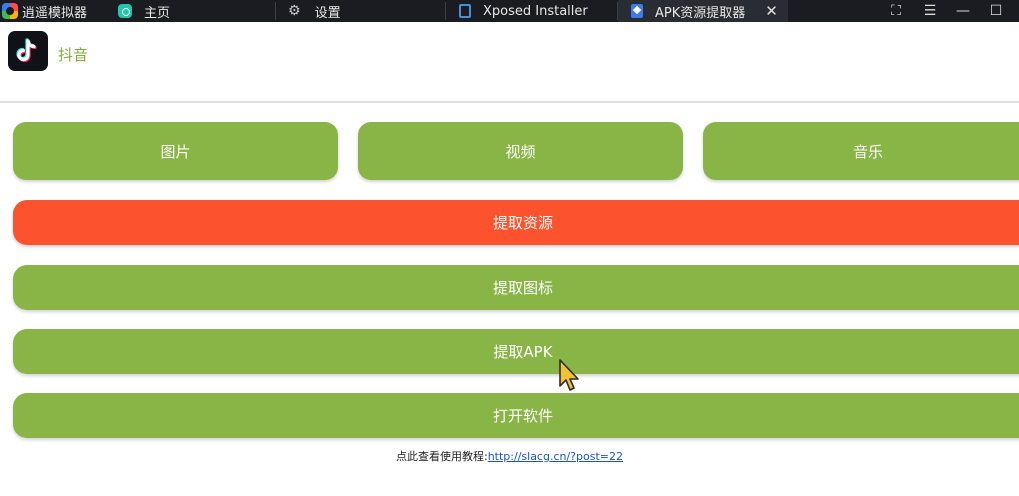  I want to click on tab-xposed-installer: Xposed Installer, so click(523, 11).